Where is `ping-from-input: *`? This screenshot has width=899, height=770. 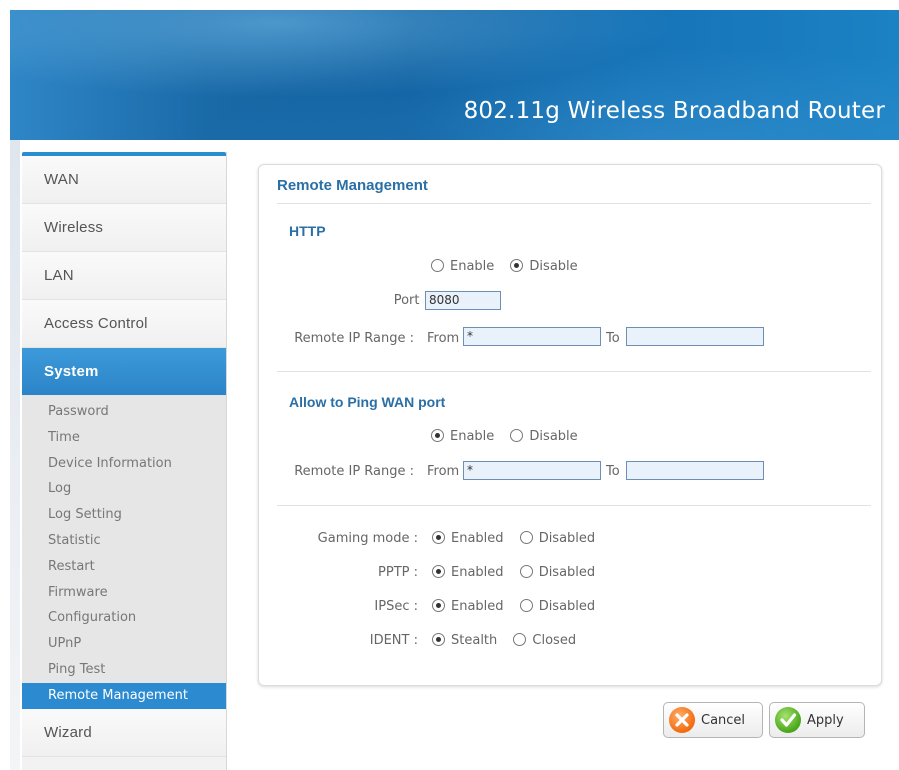
ping-from-input: * is located at coordinates (532, 470).